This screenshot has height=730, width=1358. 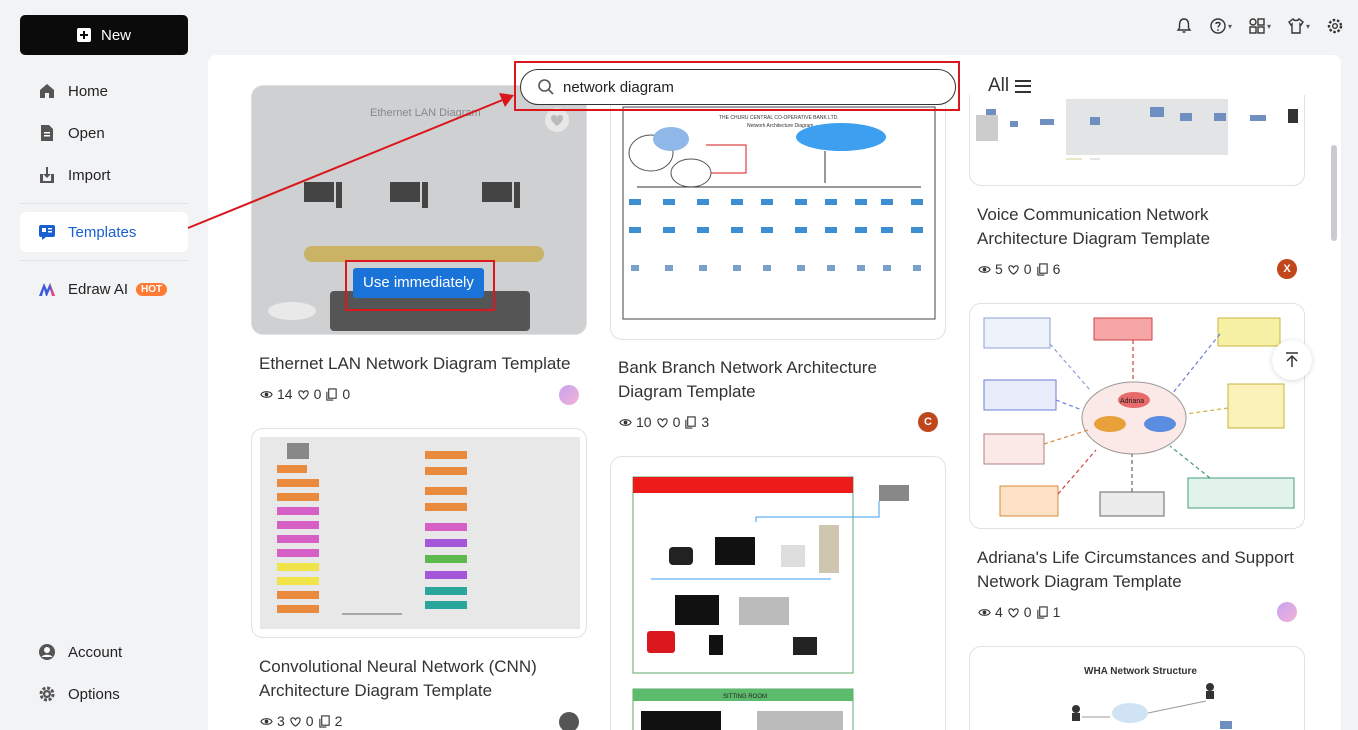 I want to click on template-thumbnail-voice, so click(x=1137, y=140).